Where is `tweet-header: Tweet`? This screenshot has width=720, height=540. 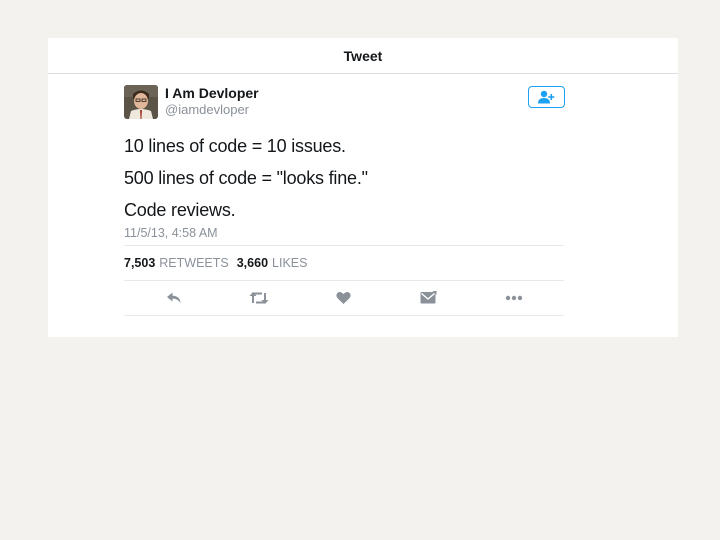
tweet-header: Tweet is located at coordinates (363, 56).